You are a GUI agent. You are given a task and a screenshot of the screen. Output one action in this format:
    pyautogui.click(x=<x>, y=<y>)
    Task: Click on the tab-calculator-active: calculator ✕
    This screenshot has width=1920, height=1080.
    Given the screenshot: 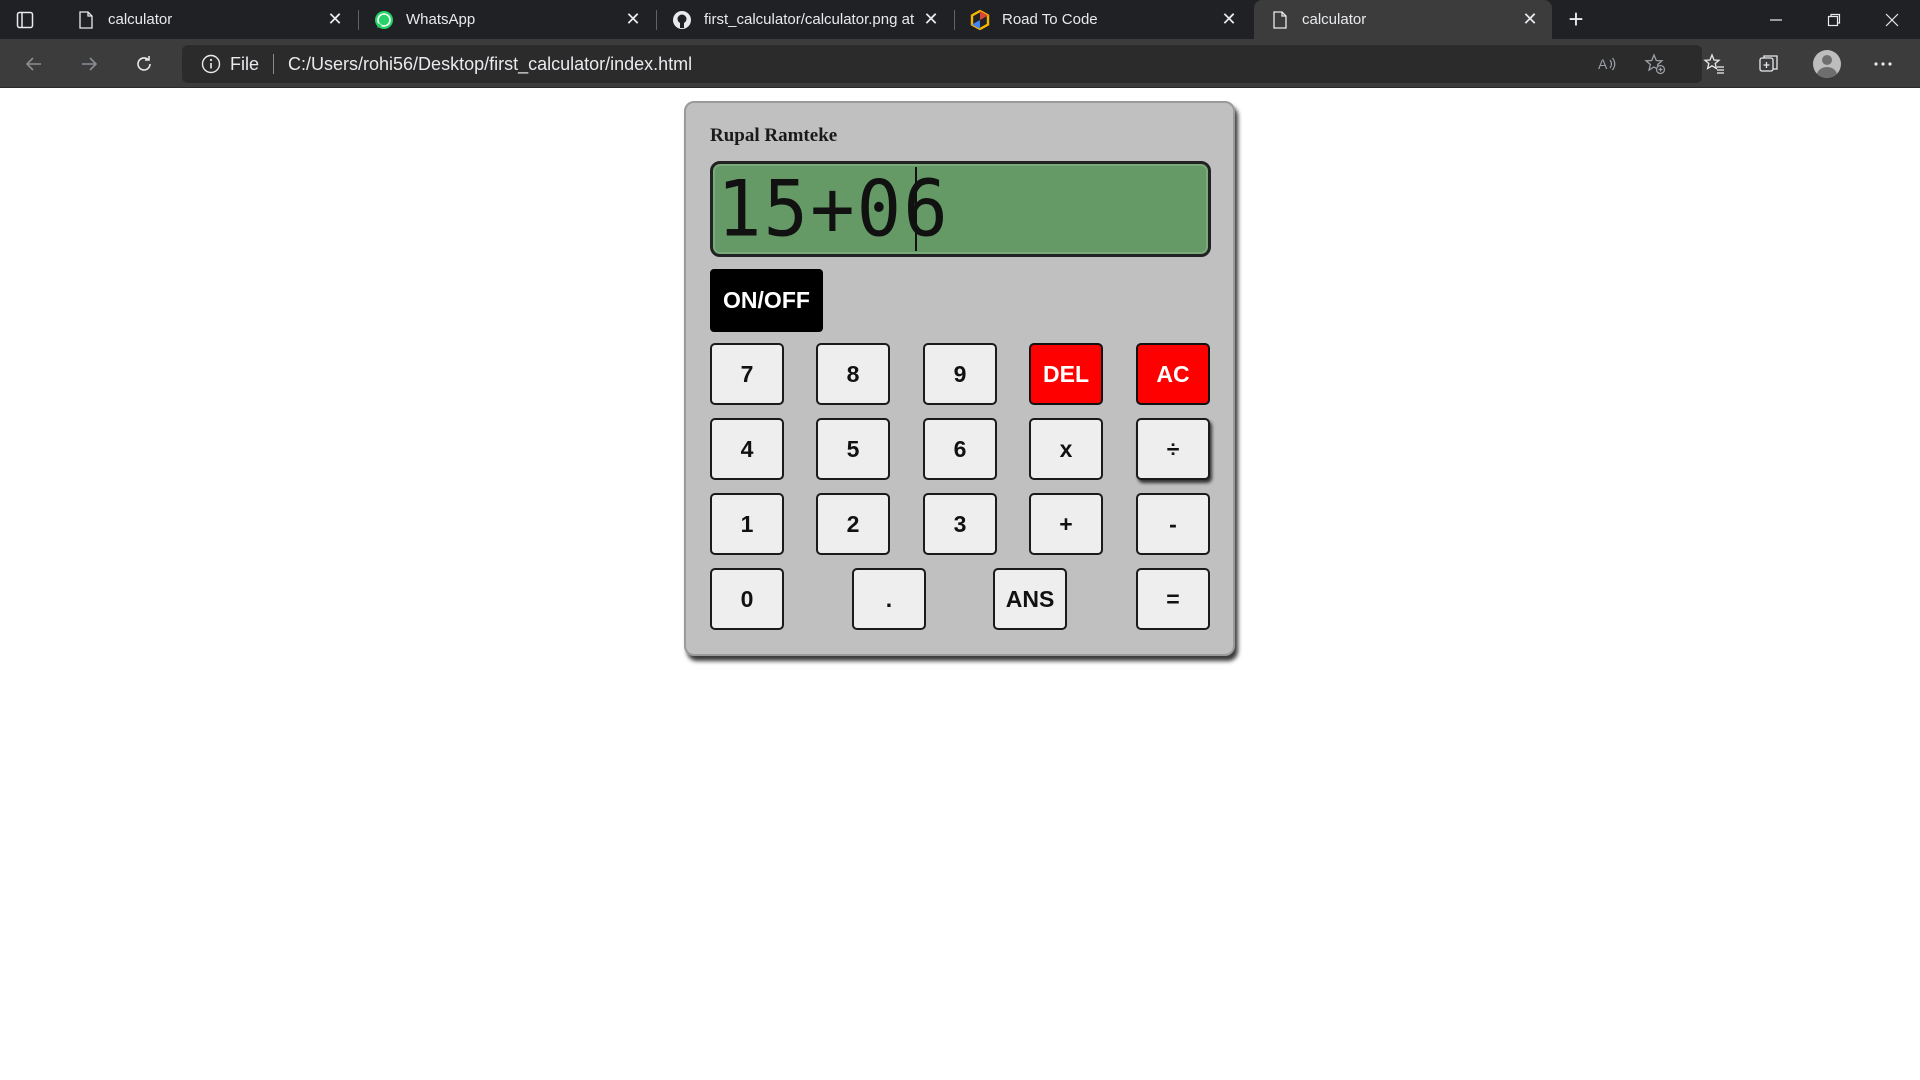 What is the action you would take?
    pyautogui.click(x=1403, y=19)
    